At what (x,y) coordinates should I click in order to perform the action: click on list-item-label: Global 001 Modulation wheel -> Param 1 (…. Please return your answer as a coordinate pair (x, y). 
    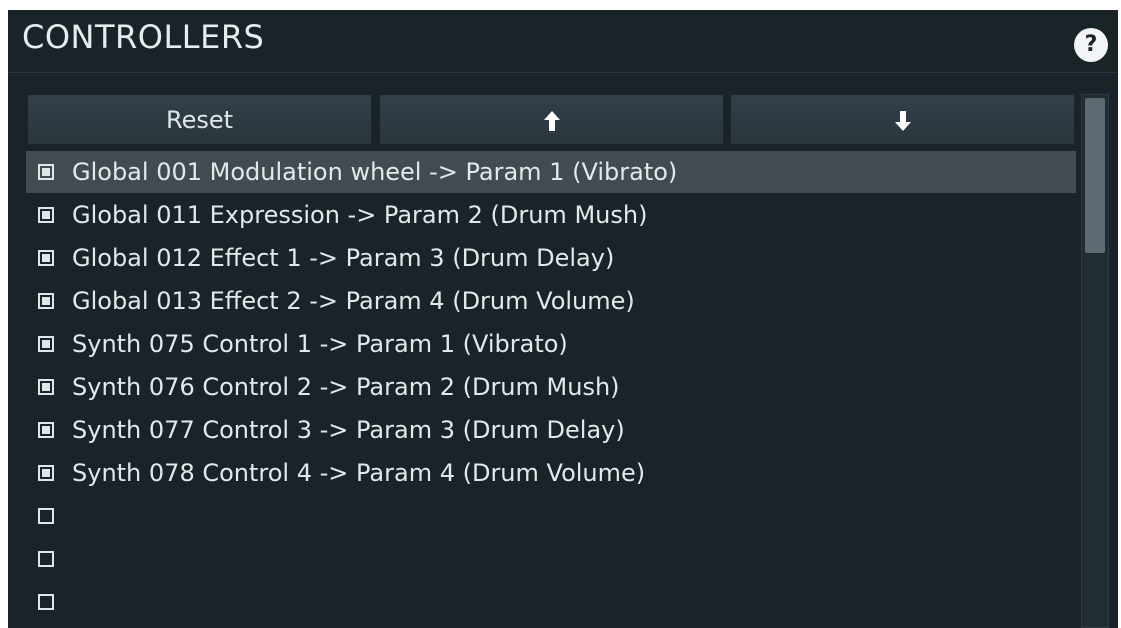
    Looking at the image, I should click on (375, 172).